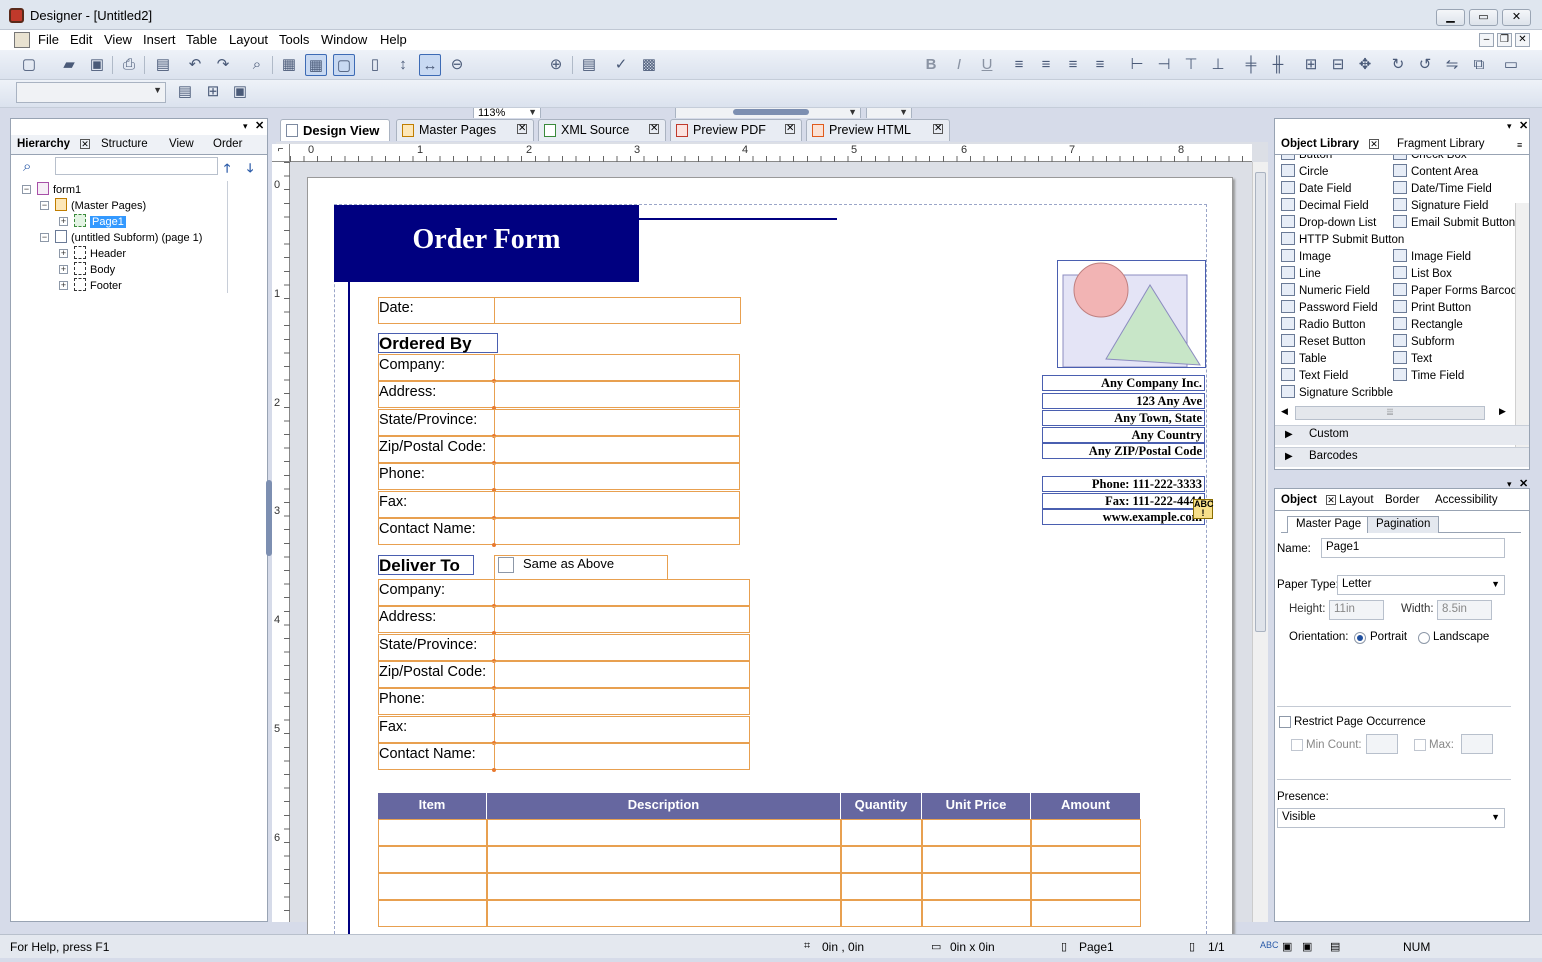  I want to click on col-header-description: Description, so click(664, 806).